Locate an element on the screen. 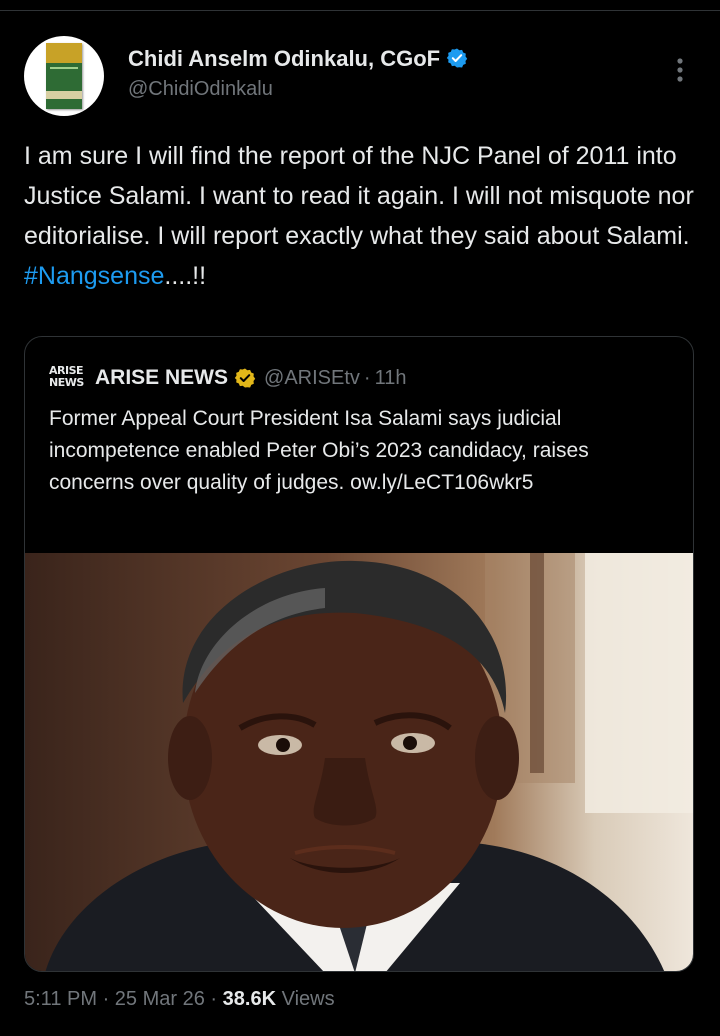 The image size is (720, 1036). book-cover-image is located at coordinates (64, 76).